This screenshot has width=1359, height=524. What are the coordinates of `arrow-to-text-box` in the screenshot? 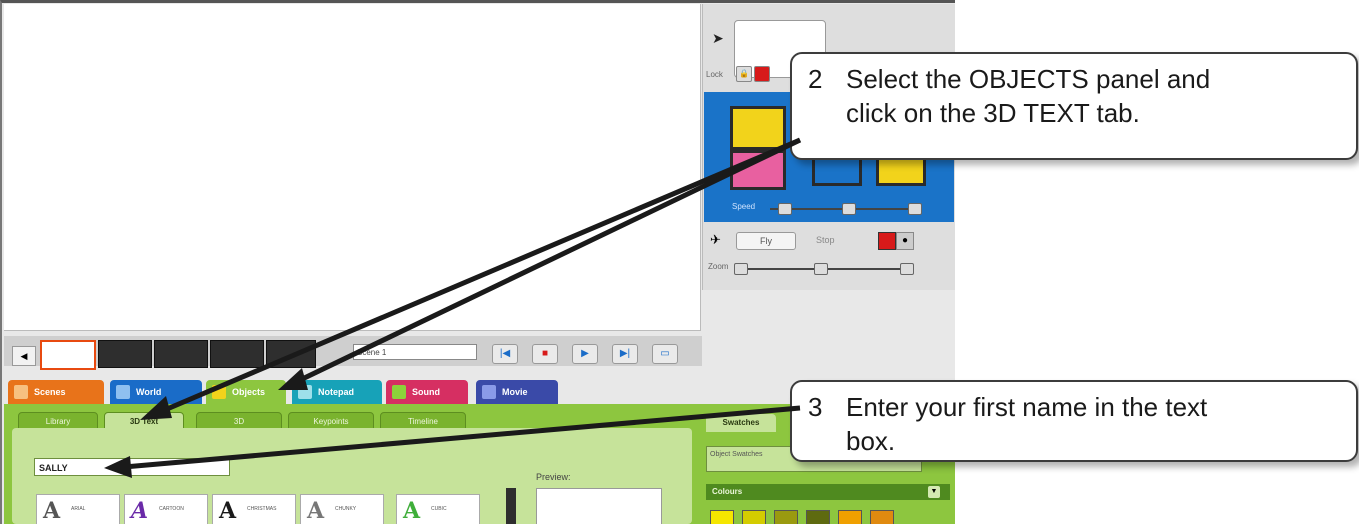 It's located at (462, 437).